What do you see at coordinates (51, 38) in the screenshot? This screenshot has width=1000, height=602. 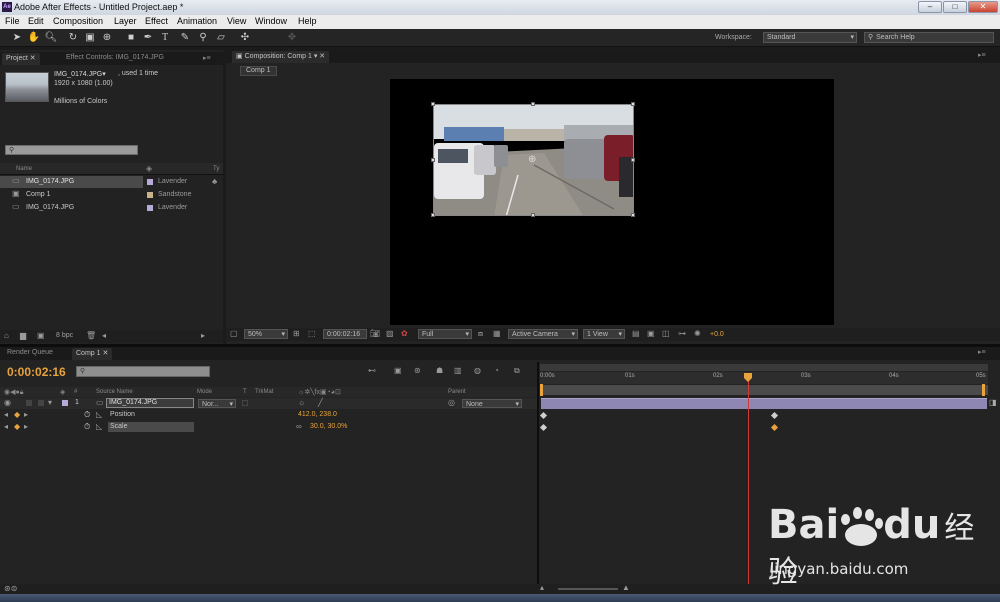 I see `zoom-tool-icon: 🔍︎` at bounding box center [51, 38].